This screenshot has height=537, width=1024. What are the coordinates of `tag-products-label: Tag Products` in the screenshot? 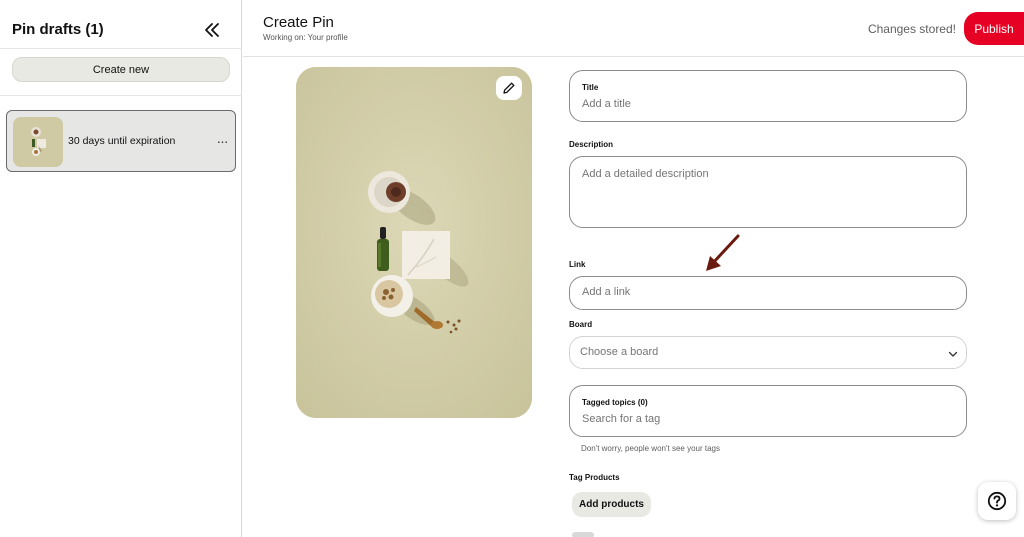 It's located at (594, 477).